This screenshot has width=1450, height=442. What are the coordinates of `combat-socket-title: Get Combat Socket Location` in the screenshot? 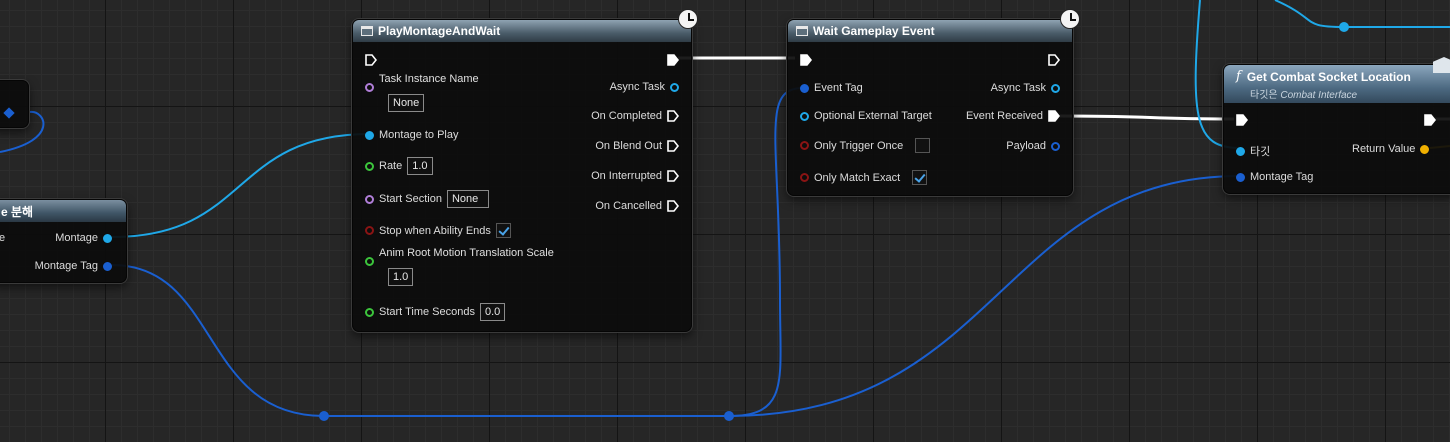 It's located at (1328, 76).